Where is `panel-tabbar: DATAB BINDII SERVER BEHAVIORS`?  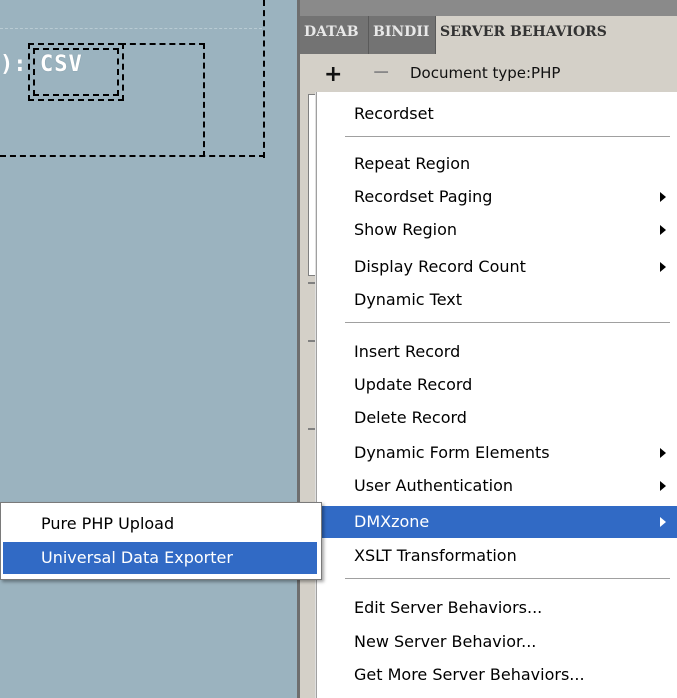 panel-tabbar: DATAB BINDII SERVER BEHAVIORS is located at coordinates (488, 27).